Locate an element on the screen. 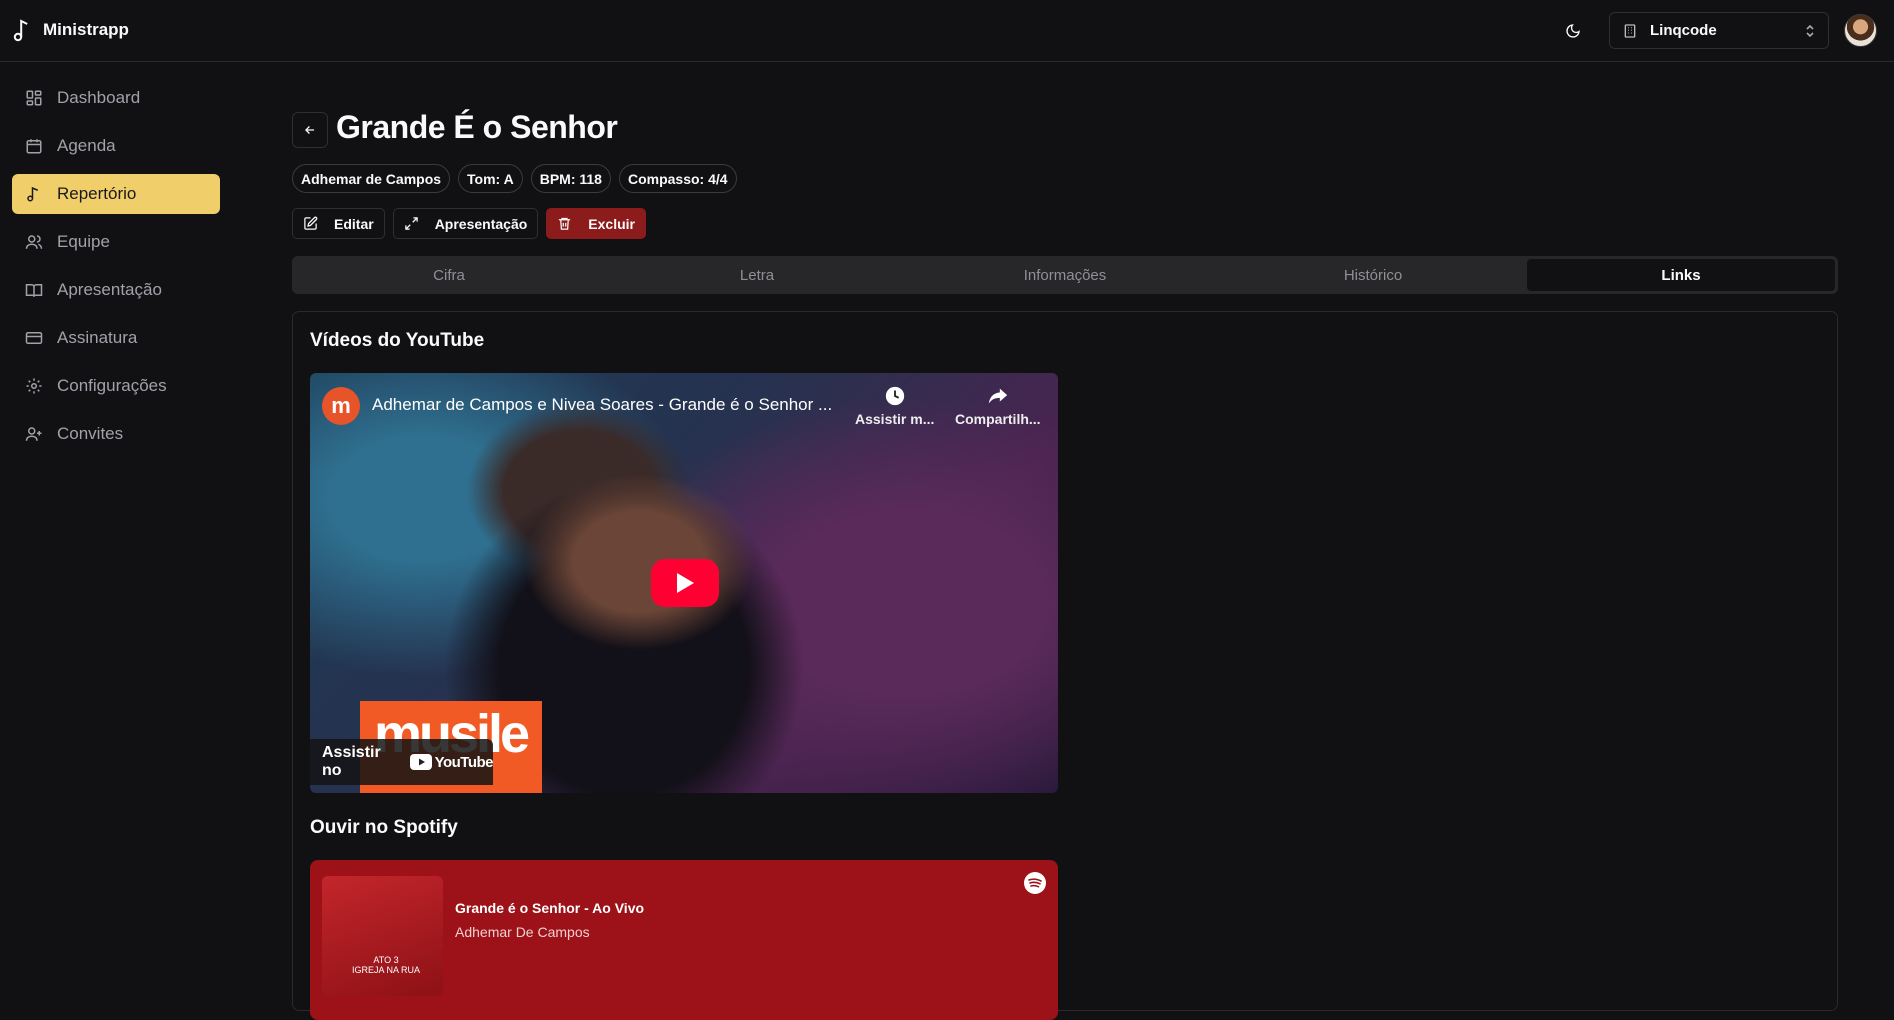 The width and height of the screenshot is (1894, 1020). play-icon is located at coordinates (685, 583).